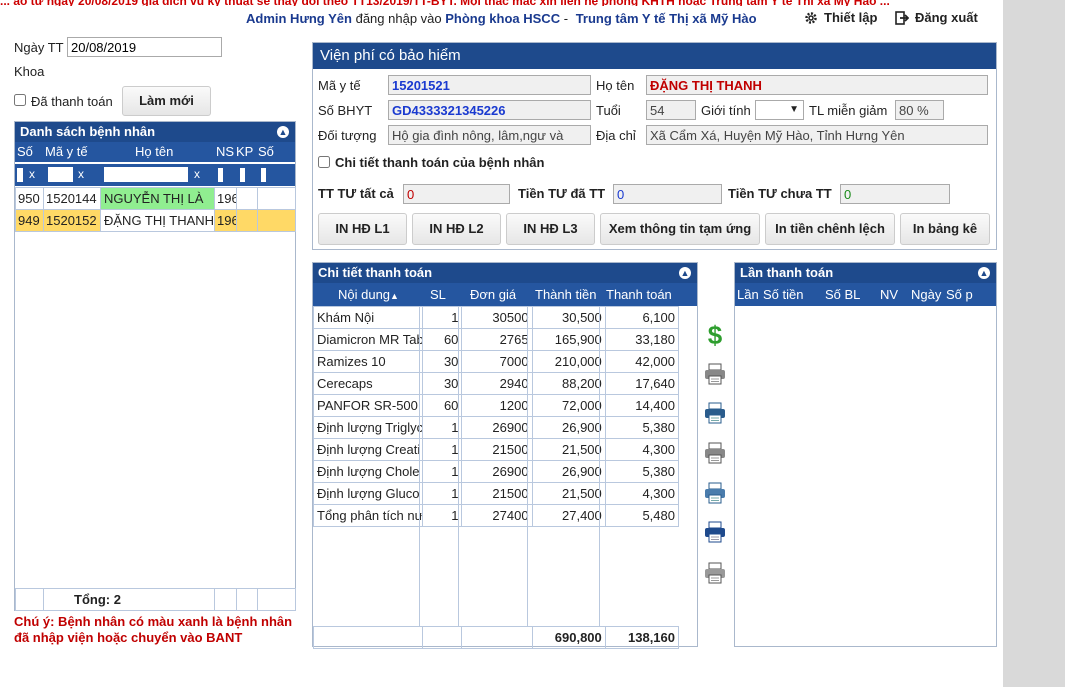 The image size is (1065, 687). Describe the element at coordinates (654, 56) in the screenshot. I see `form-title: Viện phí có bảo hiểm` at that location.